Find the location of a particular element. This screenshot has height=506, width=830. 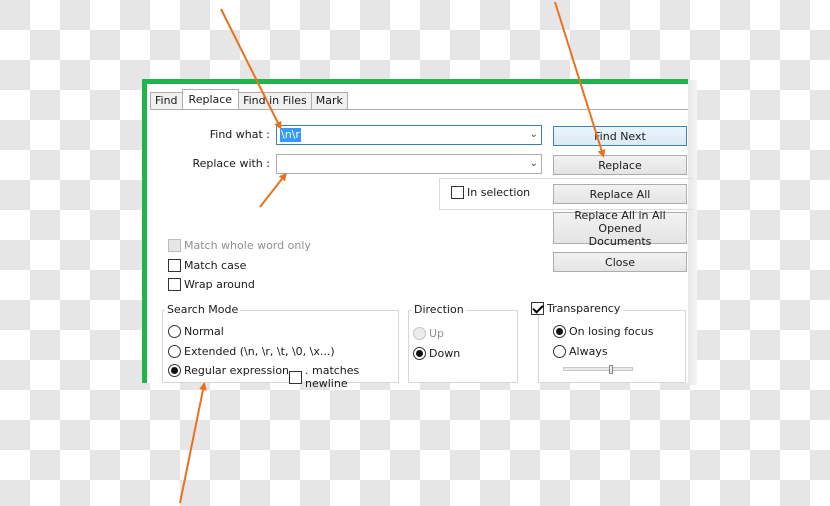

direction-title: Direction is located at coordinates (439, 309).